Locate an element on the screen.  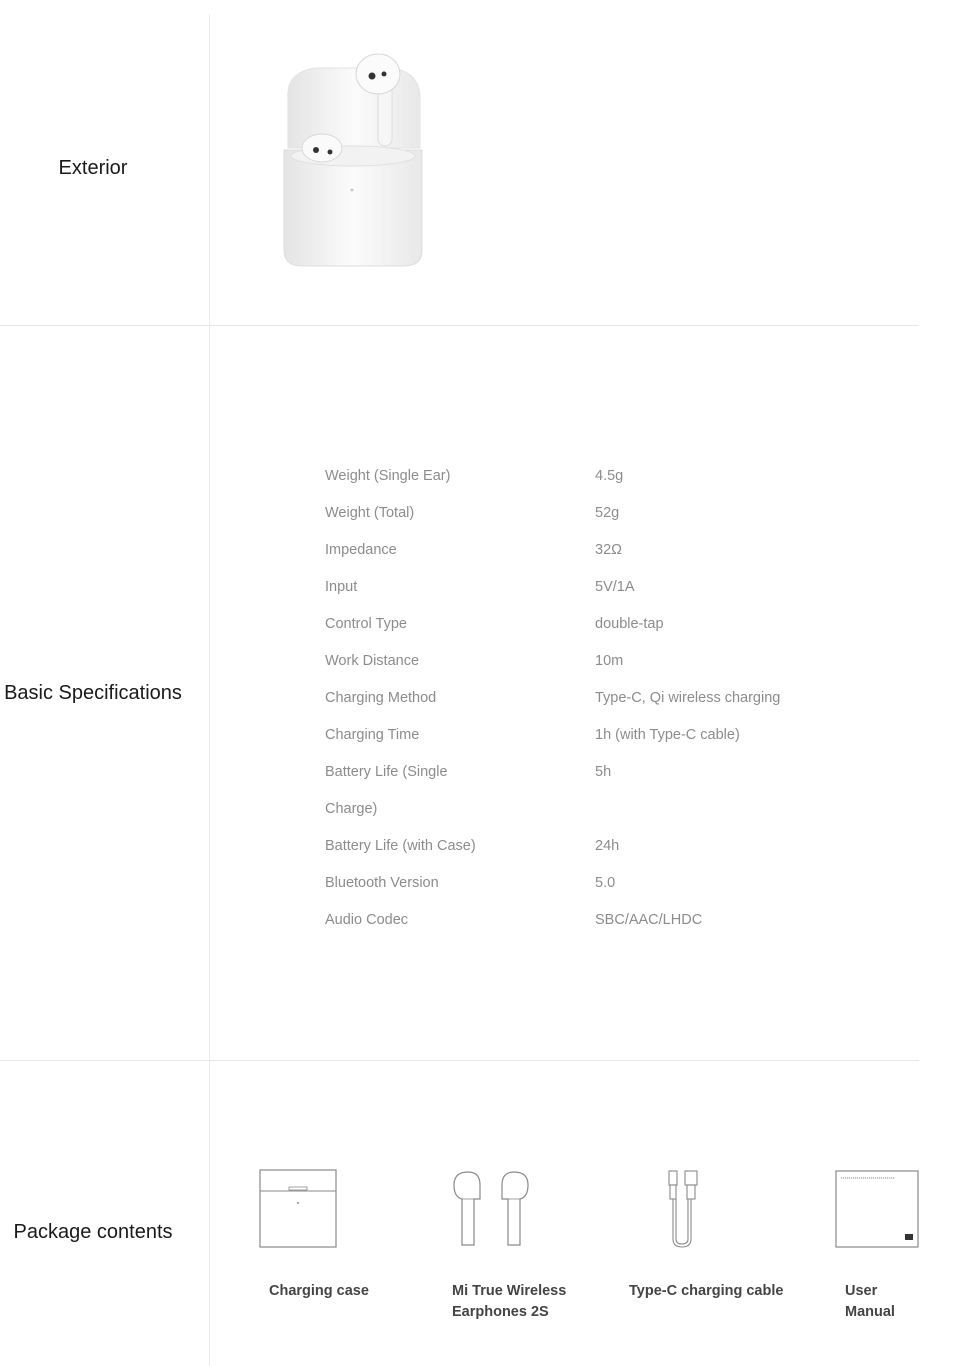
spec-row: Charging Time 1h (with Type-C cable) is located at coordinates (605, 735).